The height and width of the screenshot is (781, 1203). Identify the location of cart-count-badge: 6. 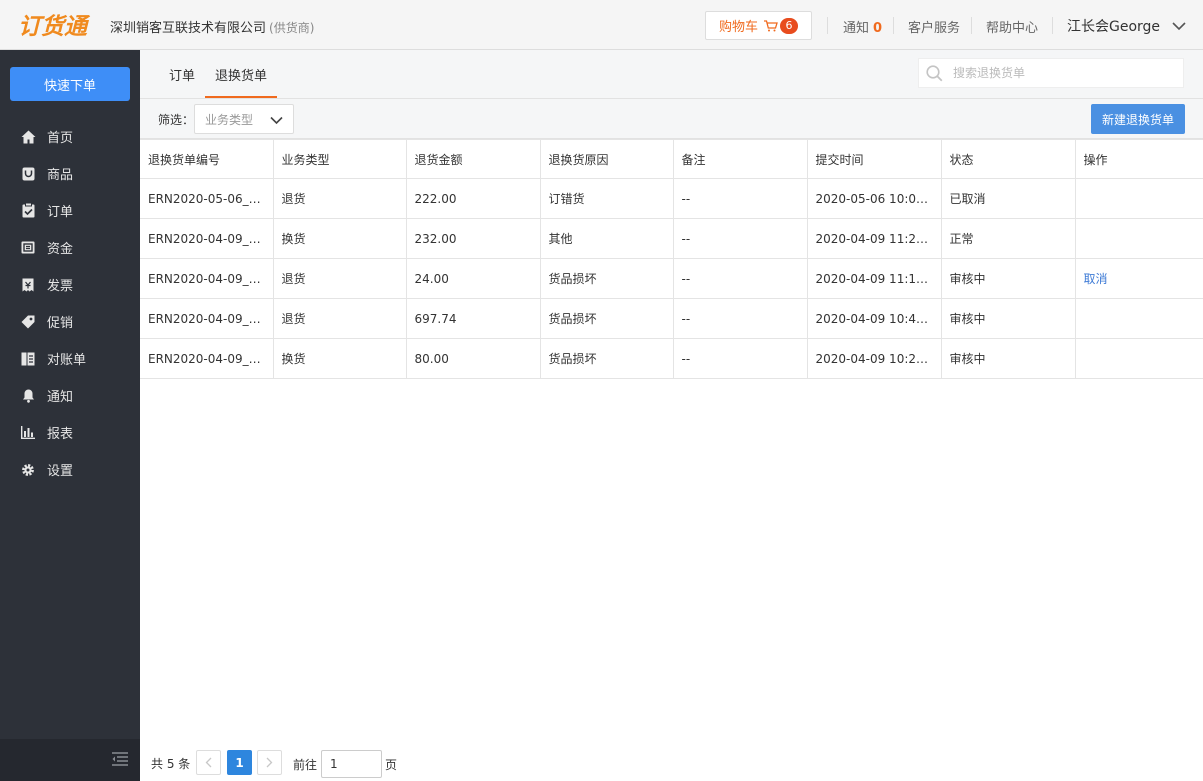
(789, 25).